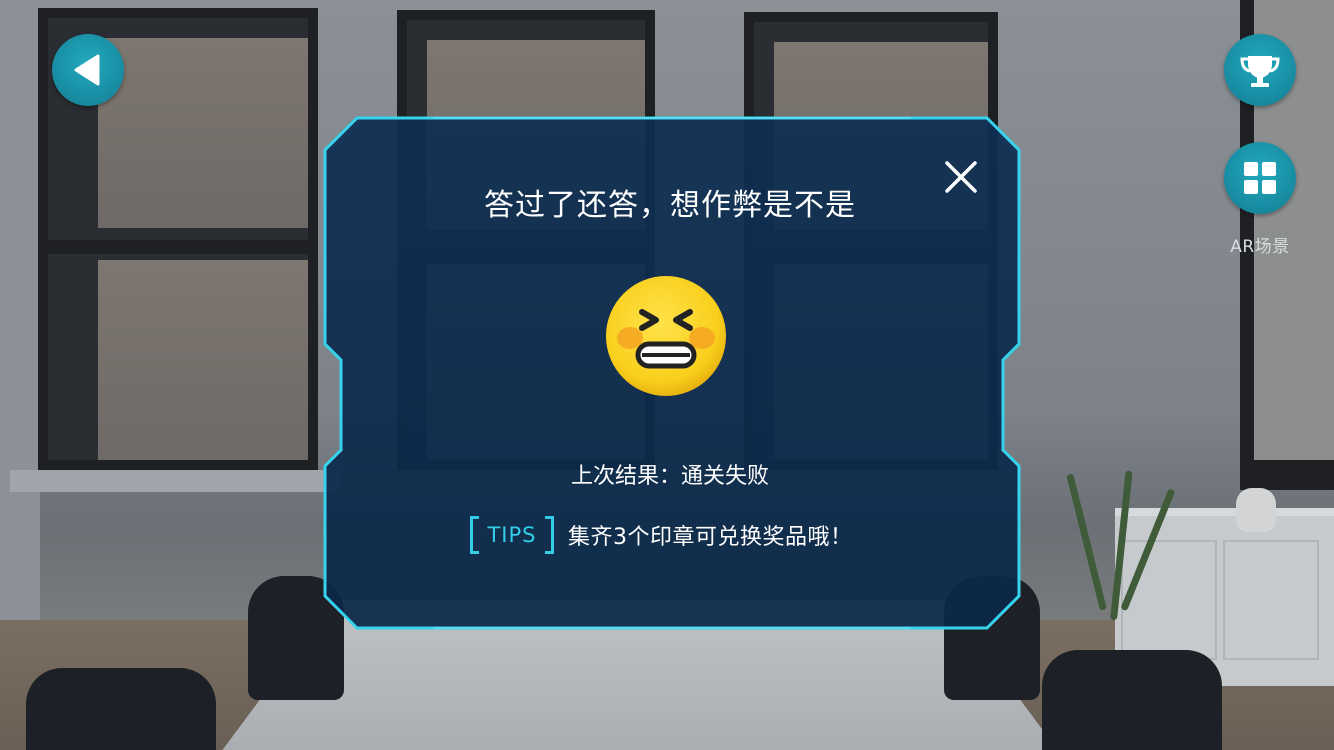 This screenshot has width=1334, height=750. I want to click on ar-scene-button, so click(1260, 178).